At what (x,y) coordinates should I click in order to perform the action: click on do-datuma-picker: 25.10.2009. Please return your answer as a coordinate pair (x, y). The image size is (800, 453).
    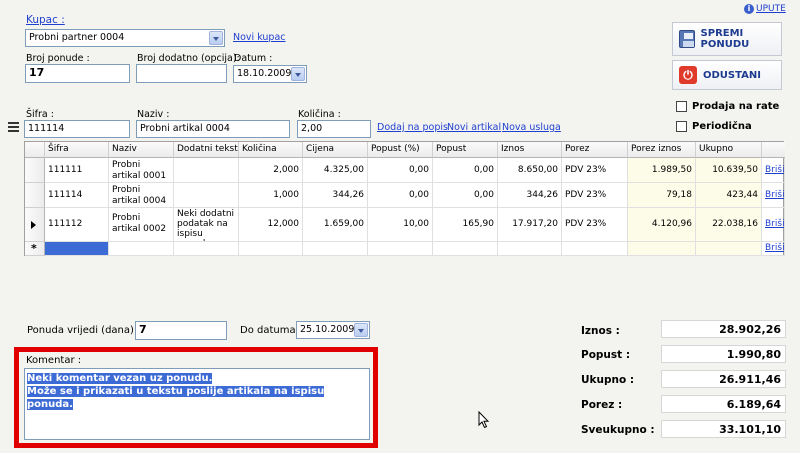
    Looking at the image, I should click on (333, 330).